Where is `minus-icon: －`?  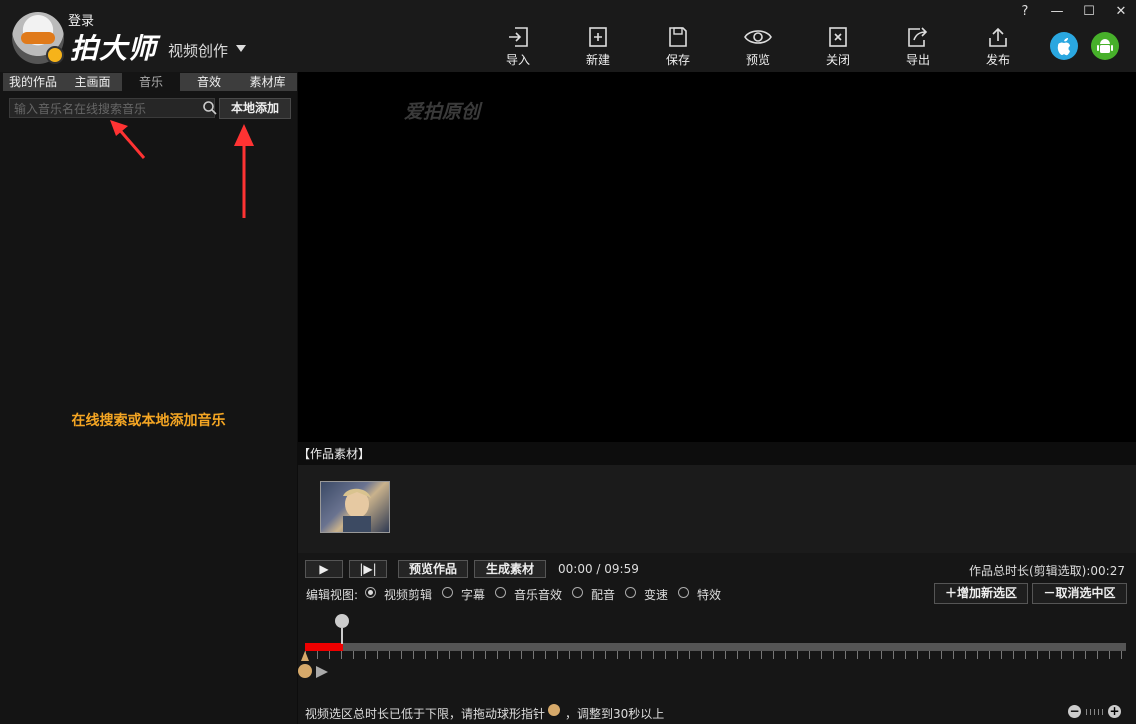 minus-icon: － is located at coordinates (1049, 593).